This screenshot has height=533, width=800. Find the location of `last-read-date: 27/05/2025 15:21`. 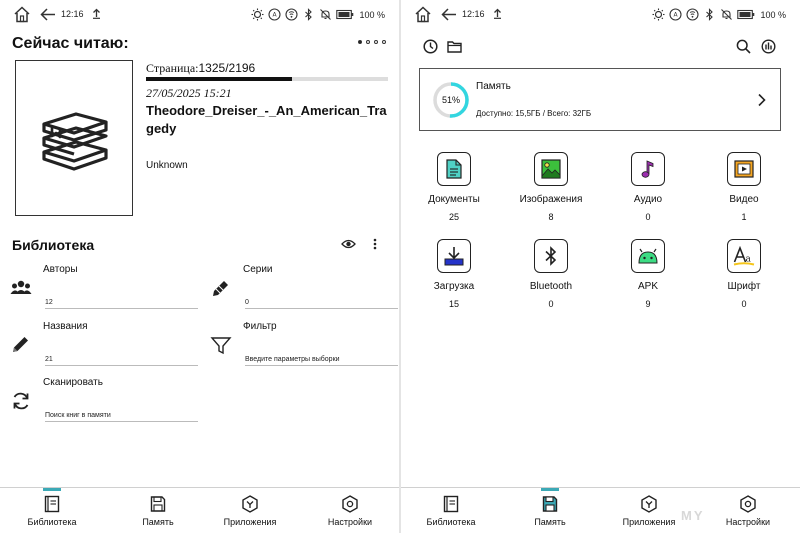

last-read-date: 27/05/2025 15:21 is located at coordinates (189, 93).